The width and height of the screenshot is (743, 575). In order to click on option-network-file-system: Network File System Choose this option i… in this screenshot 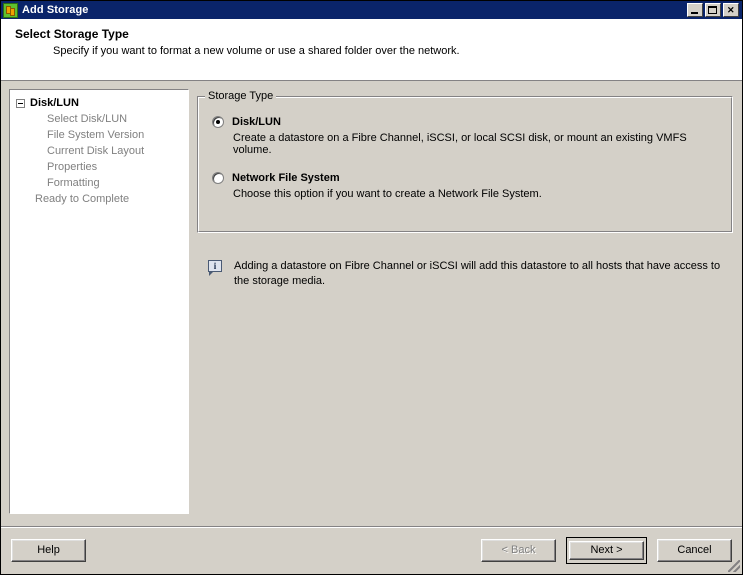, I will do `click(466, 186)`.